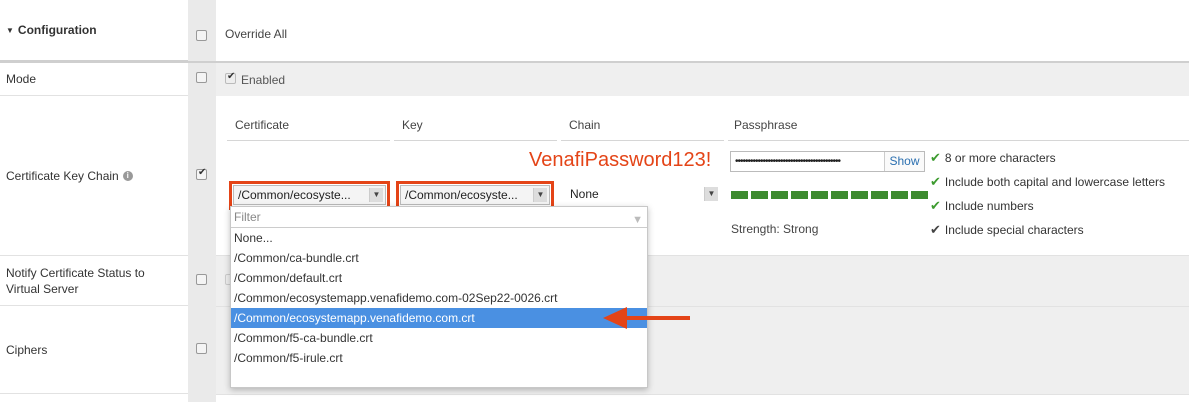  I want to click on dropdown-option: /Common/ca-bundle.crt, so click(439, 258).